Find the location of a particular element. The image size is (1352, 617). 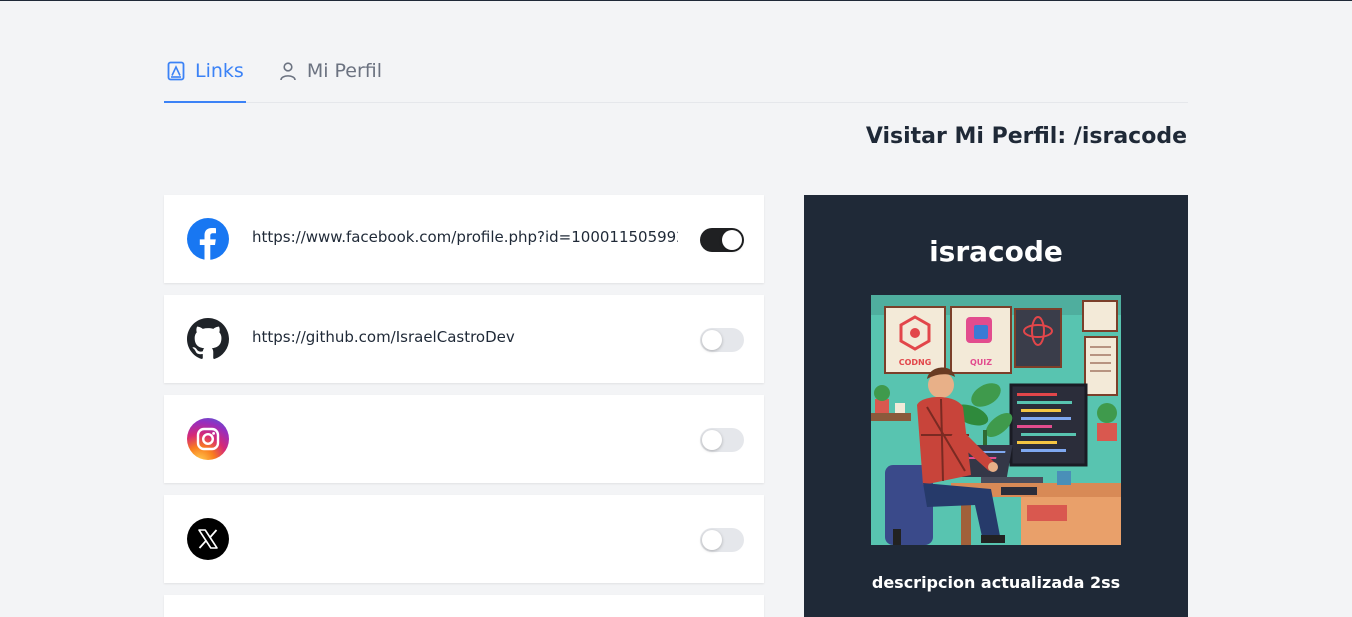

tab-links-label: Links is located at coordinates (219, 70).